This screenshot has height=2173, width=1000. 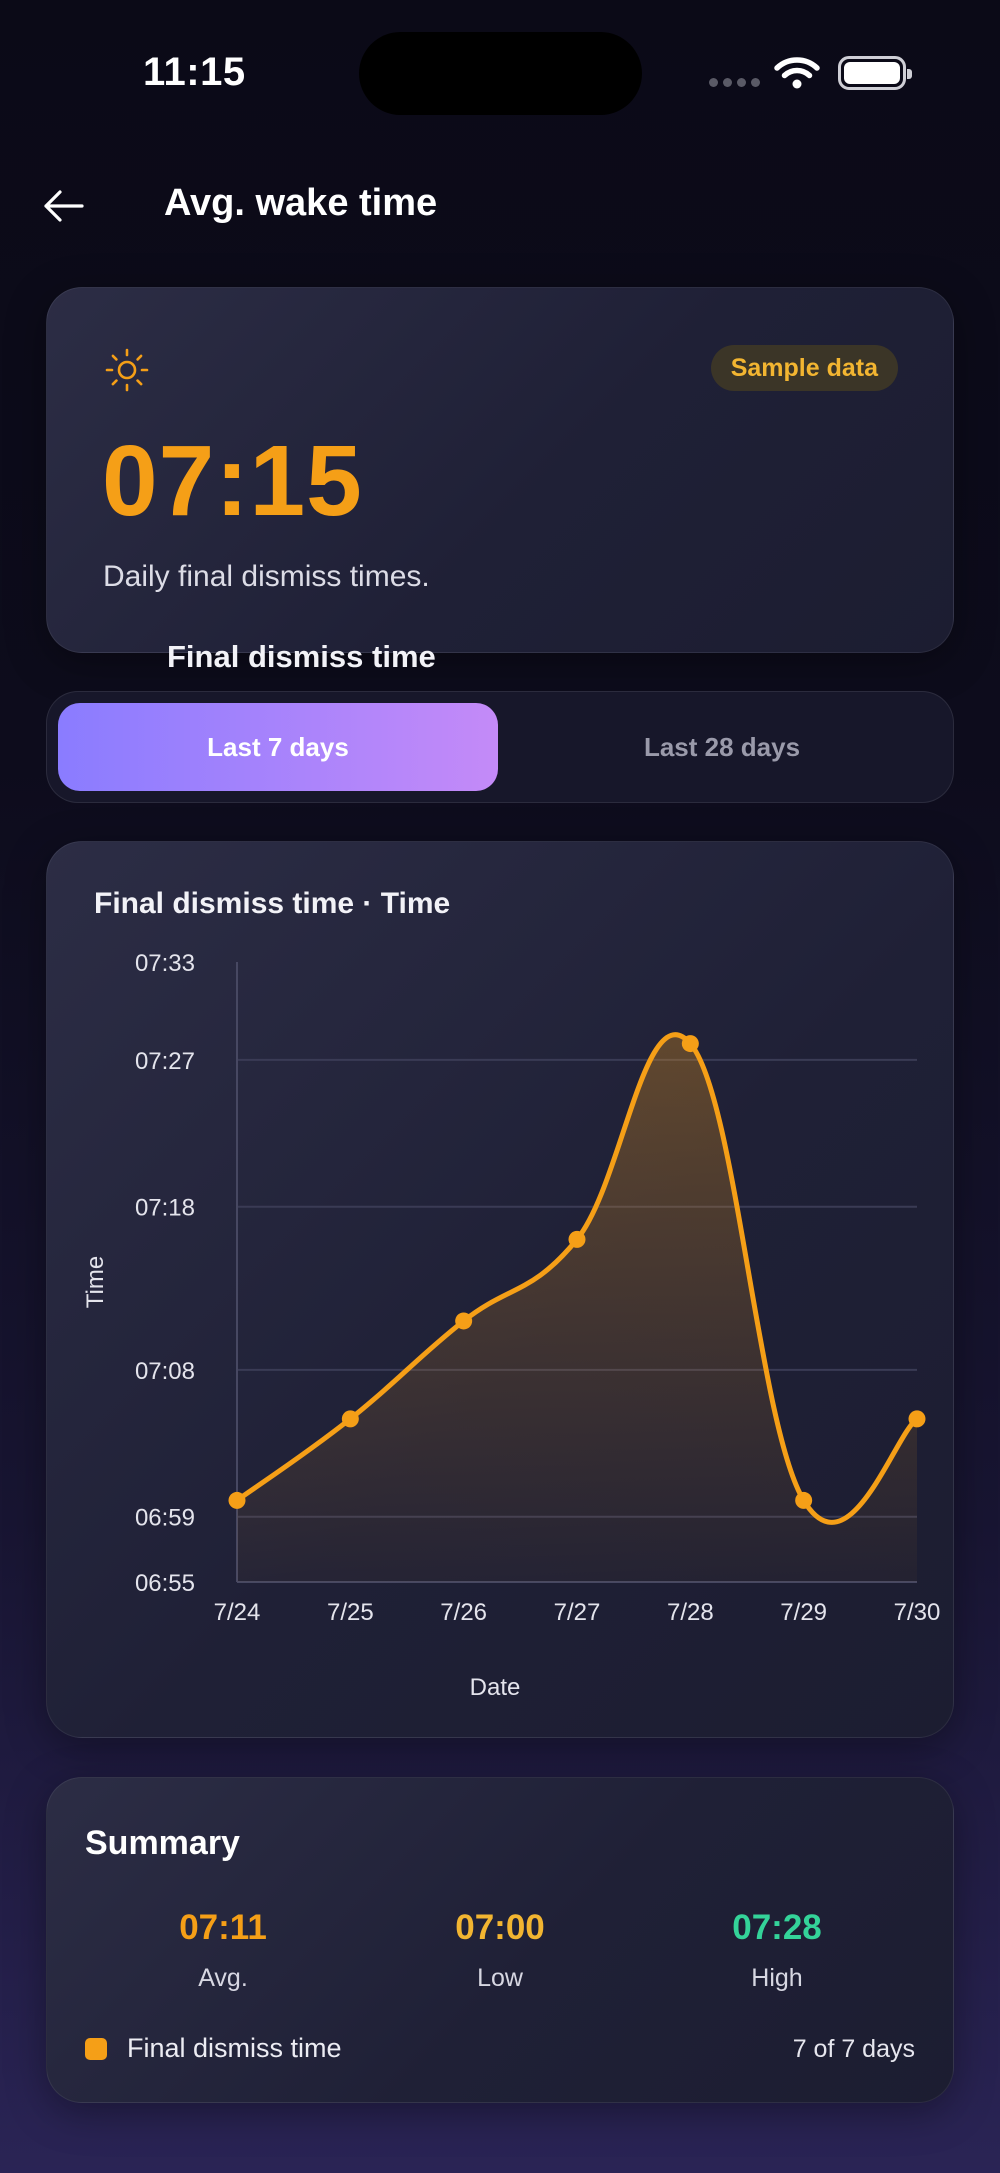 What do you see at coordinates (350, 1612) in the screenshot?
I see `x-tick-label: 7/25` at bounding box center [350, 1612].